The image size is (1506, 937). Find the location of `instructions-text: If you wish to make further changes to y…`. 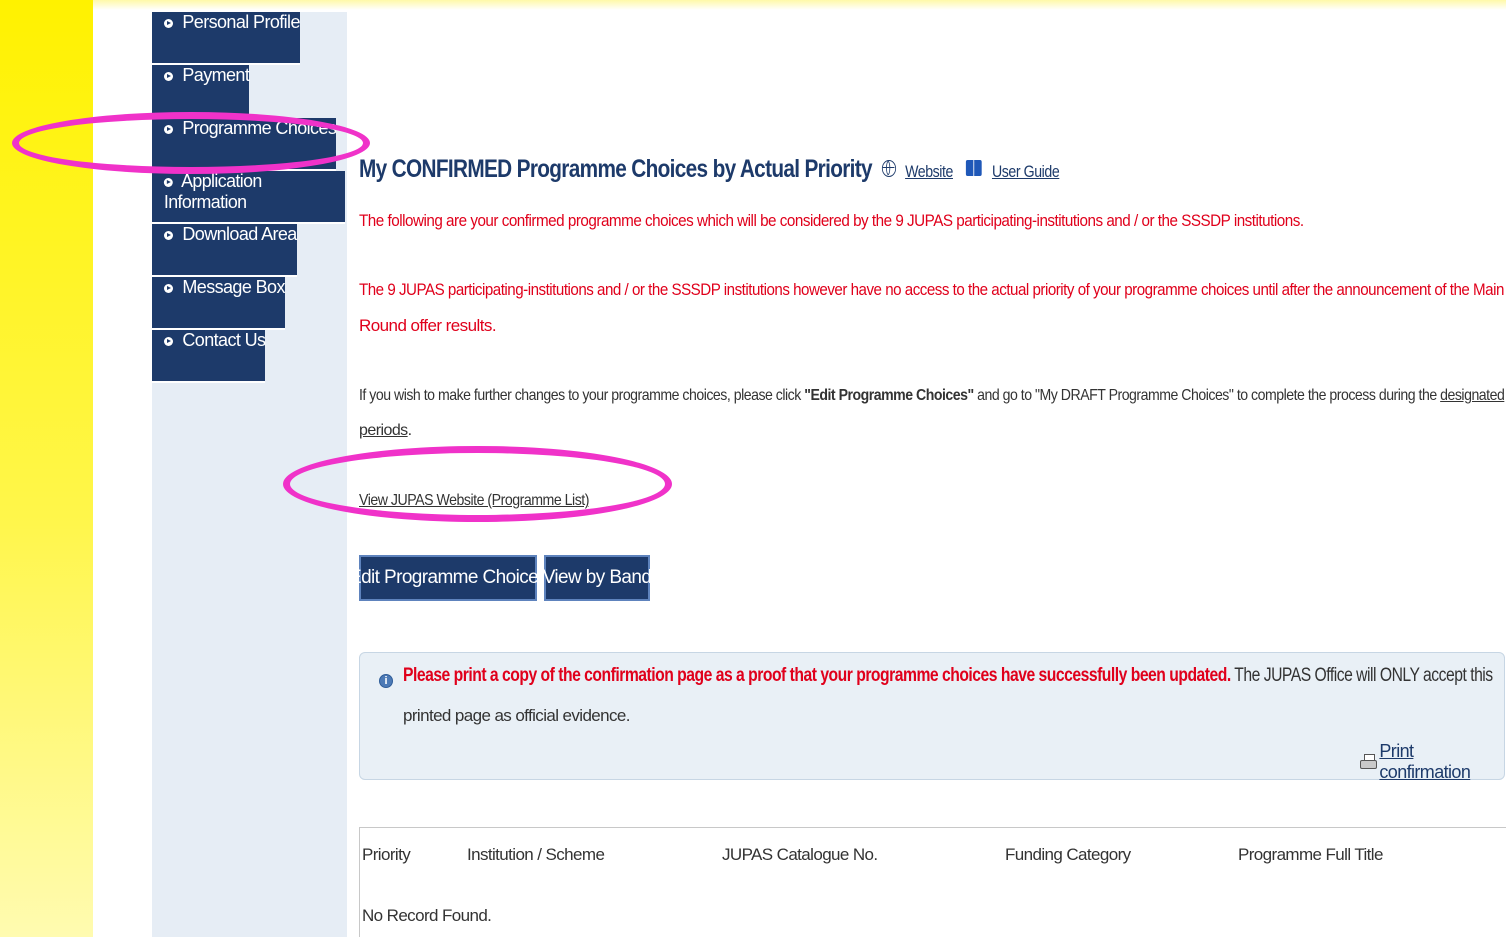

instructions-text: If you wish to make further changes to y… is located at coordinates (582, 395).